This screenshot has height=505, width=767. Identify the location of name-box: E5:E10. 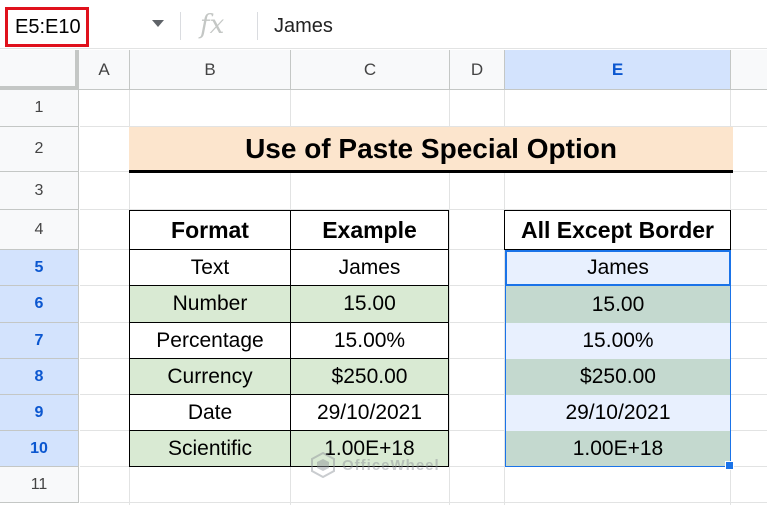
(47, 27).